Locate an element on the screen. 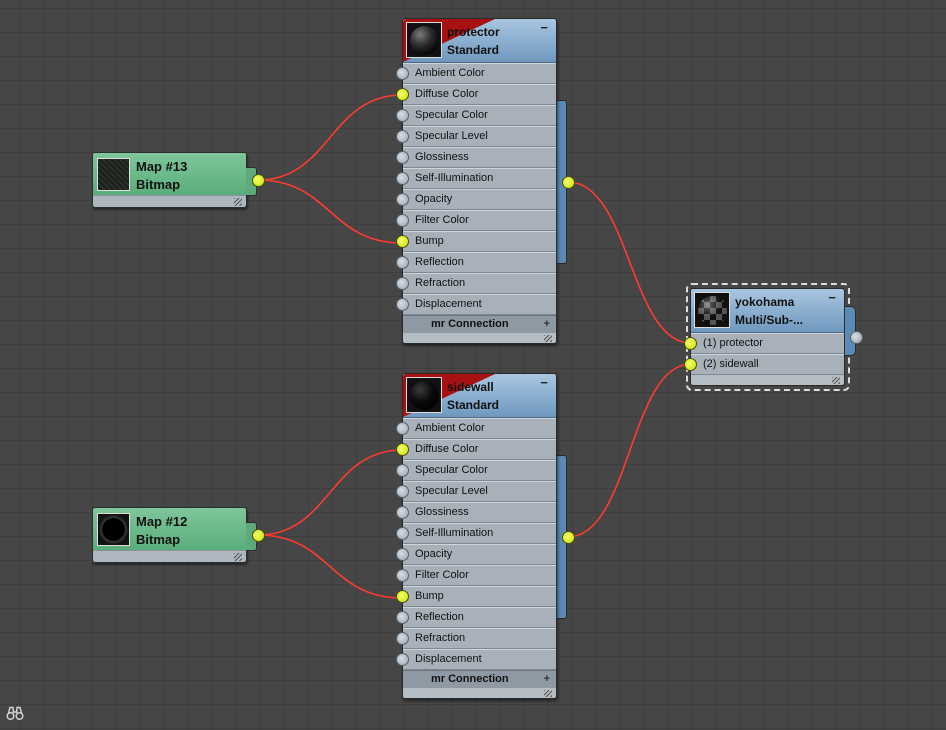  sidewall-slot: Reflection is located at coordinates (476, 617).